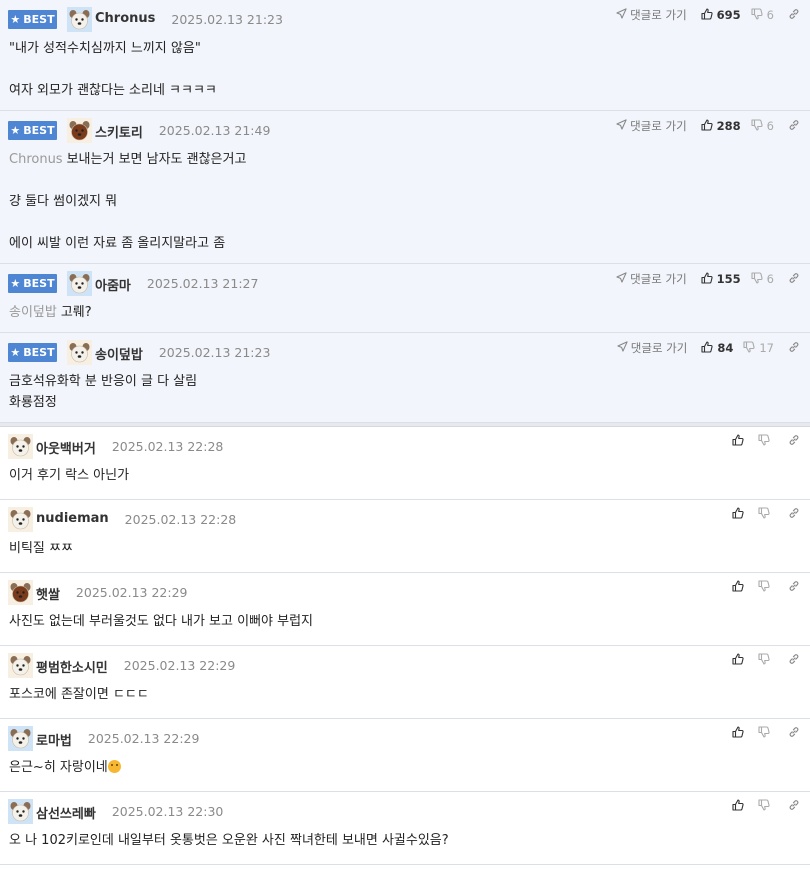 The image size is (810, 877). Describe the element at coordinates (721, 279) in the screenshot. I see `upvote-button: 155` at that location.